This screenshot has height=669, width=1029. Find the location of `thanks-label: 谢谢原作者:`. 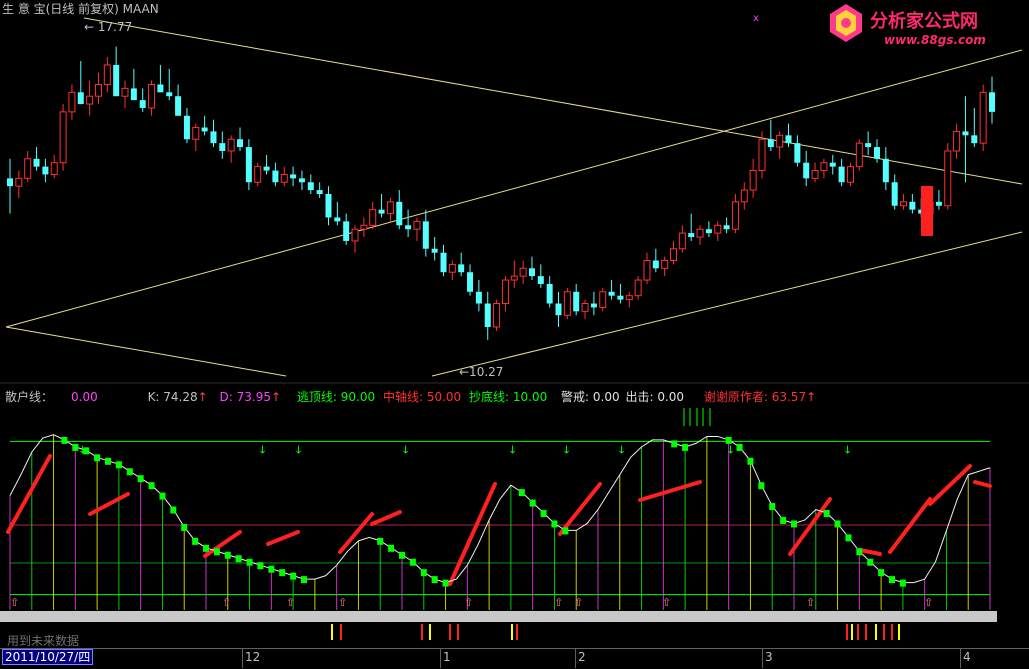

thanks-label: 谢谢原作者: is located at coordinates (737, 397).